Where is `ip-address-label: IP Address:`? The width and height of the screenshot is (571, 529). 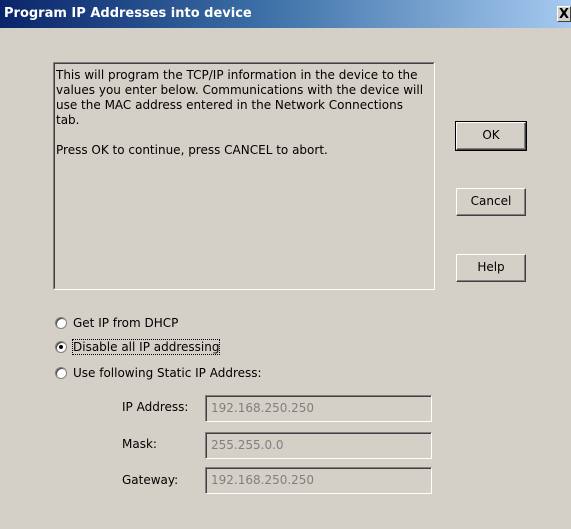
ip-address-label: IP Address: is located at coordinates (155, 407).